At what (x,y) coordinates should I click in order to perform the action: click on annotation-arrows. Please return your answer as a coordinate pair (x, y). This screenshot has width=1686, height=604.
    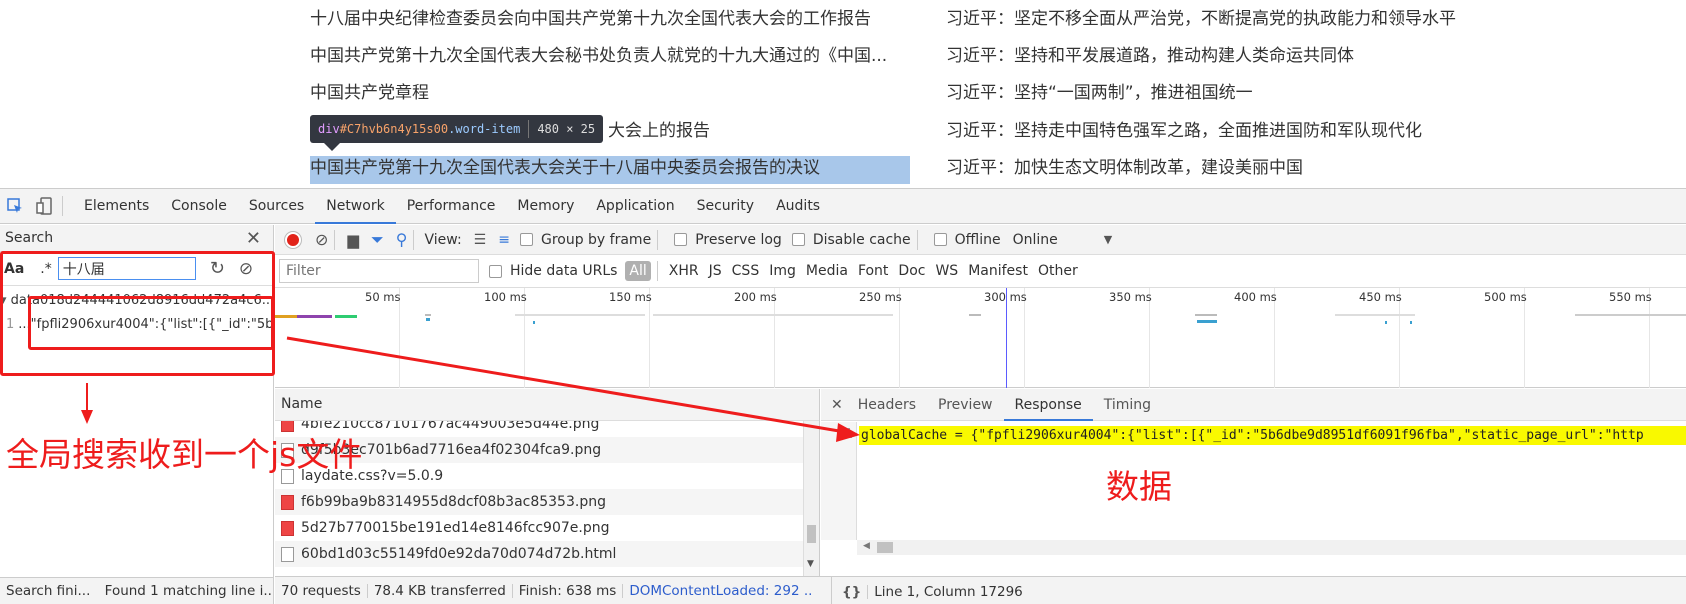
    Looking at the image, I should click on (470, 389).